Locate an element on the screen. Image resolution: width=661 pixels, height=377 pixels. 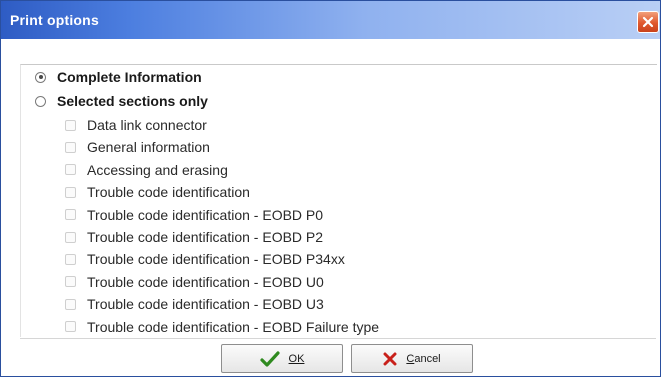
section-checkbox-row: Accessing and erasing is located at coordinates (146, 170).